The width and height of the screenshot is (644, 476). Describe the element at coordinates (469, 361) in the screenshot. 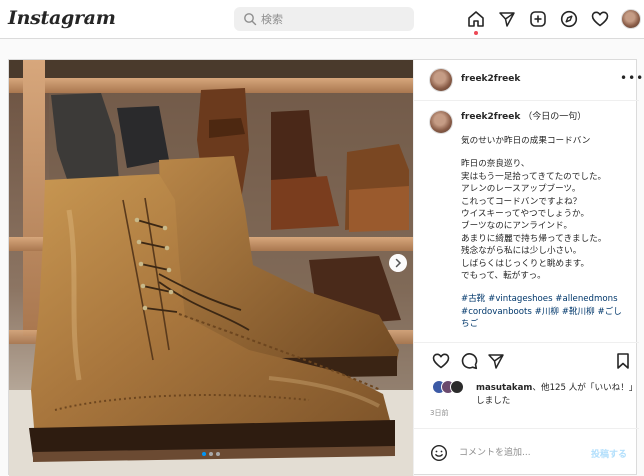

I see `comment-bubble-icon` at that location.